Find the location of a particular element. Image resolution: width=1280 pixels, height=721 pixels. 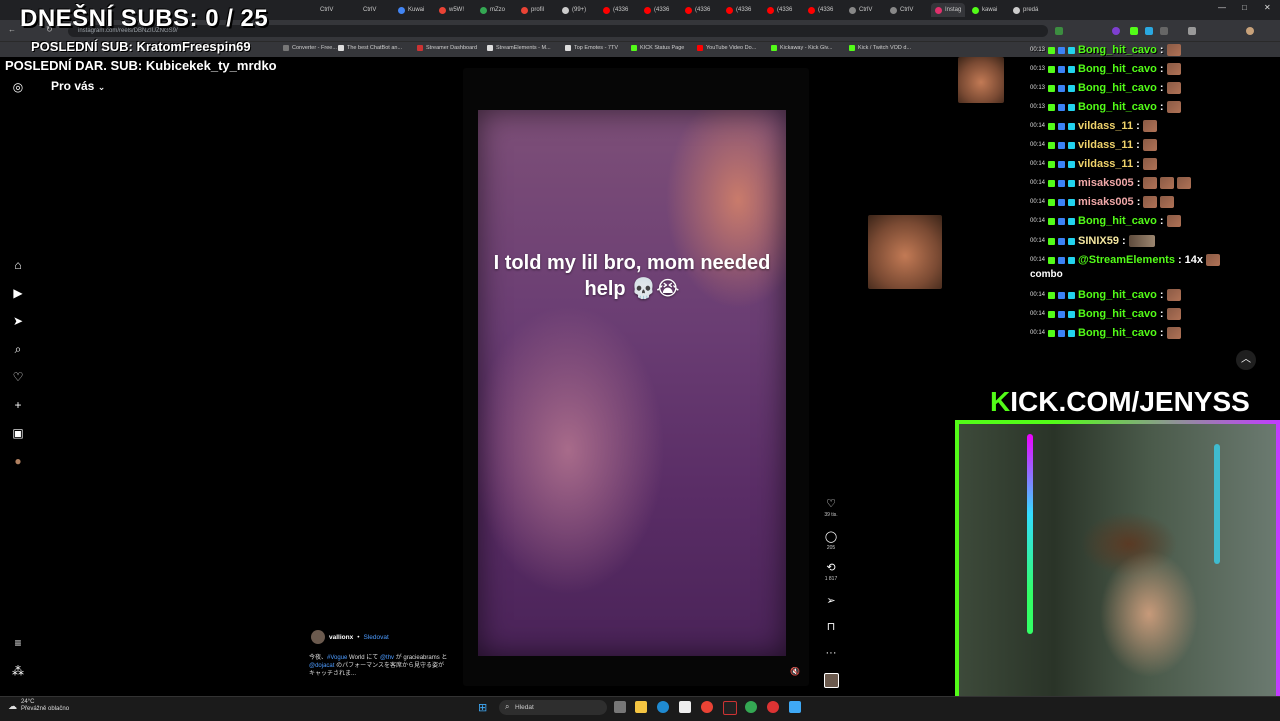

chat-message: 00:14 Bong_hit_cavo: is located at coordinates (1105, 314).